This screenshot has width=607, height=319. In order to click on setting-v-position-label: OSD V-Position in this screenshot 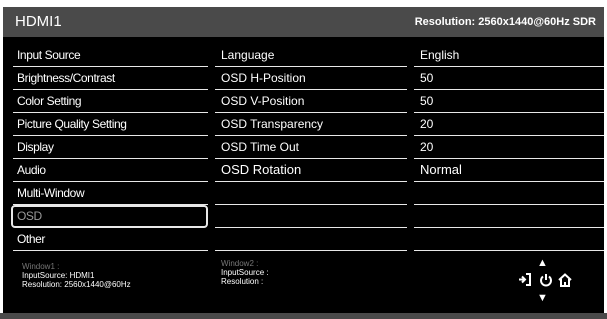, I will do `click(311, 101)`.